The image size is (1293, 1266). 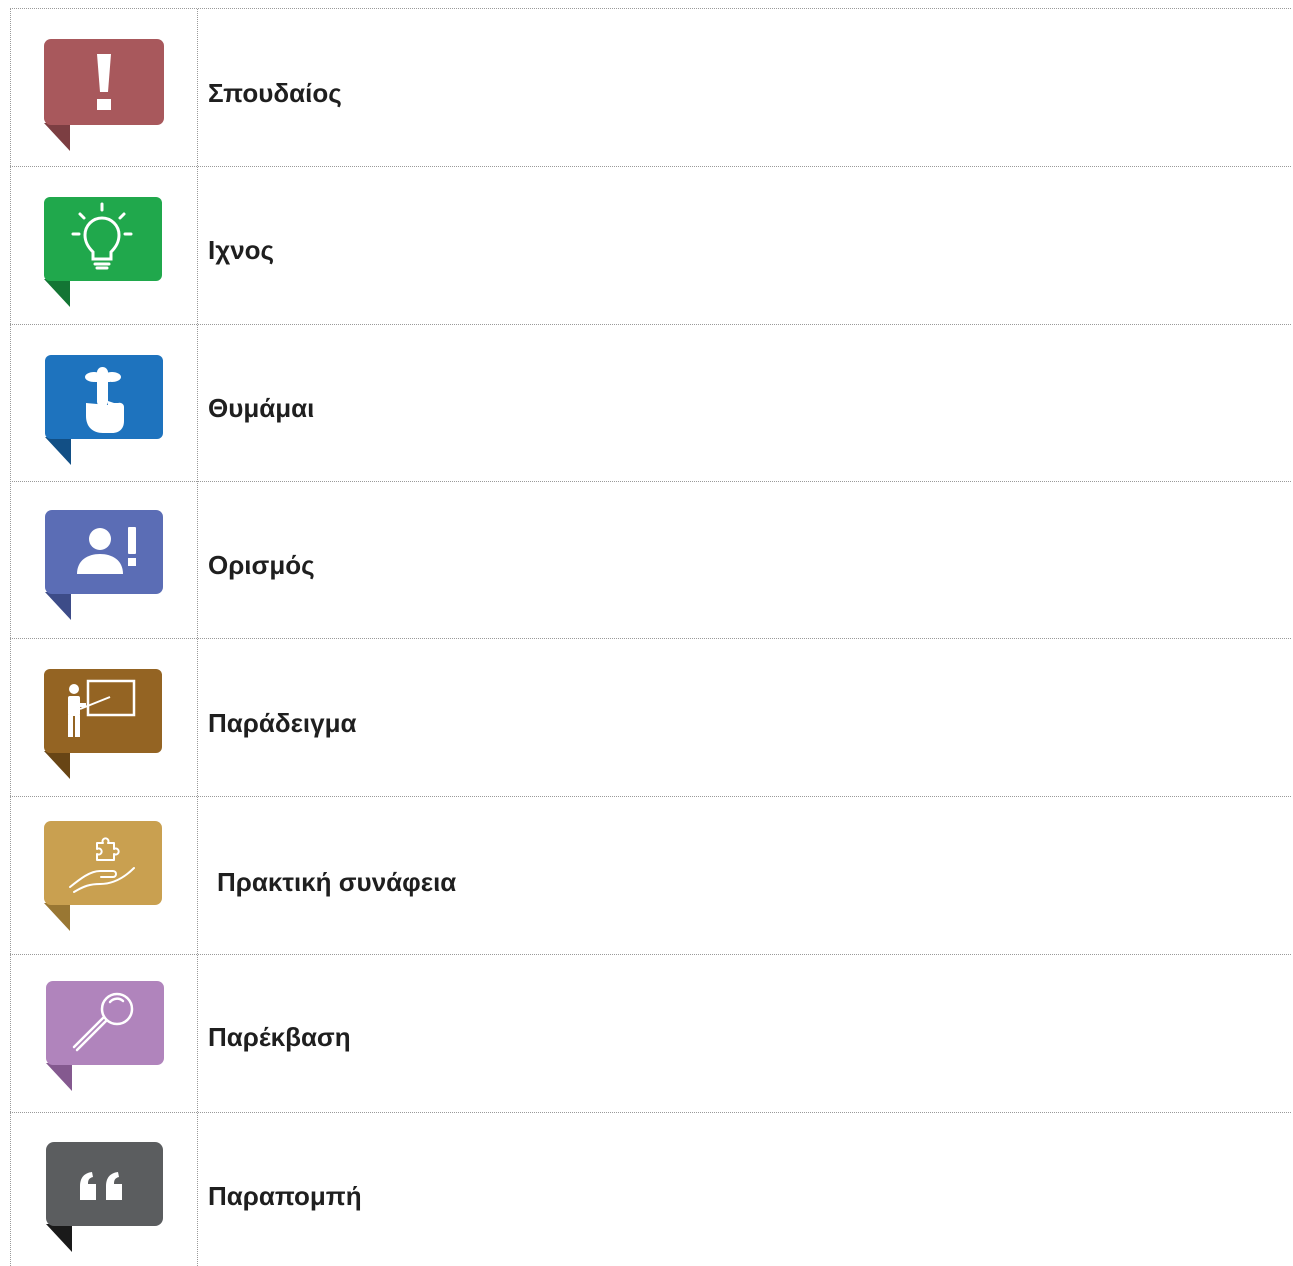 I want to click on legend-row-reference: Παραπομπή, so click(x=650, y=1189).